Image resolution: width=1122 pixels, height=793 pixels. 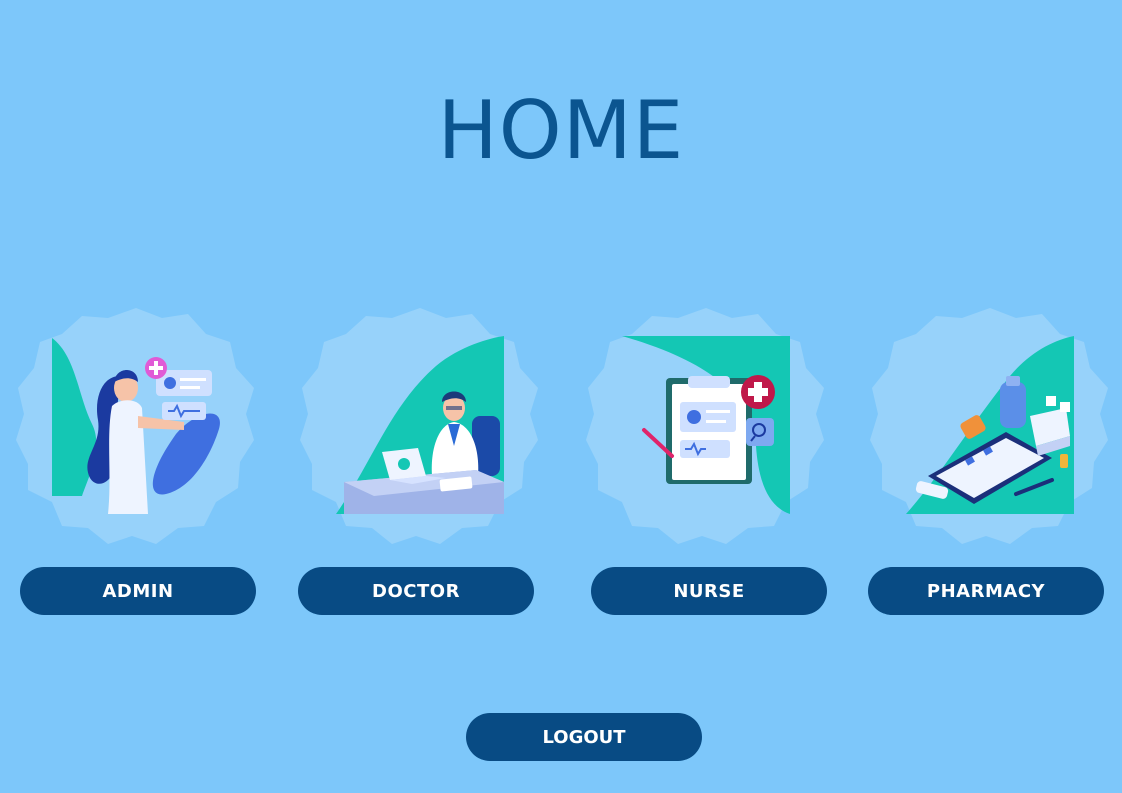 What do you see at coordinates (986, 591) in the screenshot?
I see `pharmacy-button: PHARMACY` at bounding box center [986, 591].